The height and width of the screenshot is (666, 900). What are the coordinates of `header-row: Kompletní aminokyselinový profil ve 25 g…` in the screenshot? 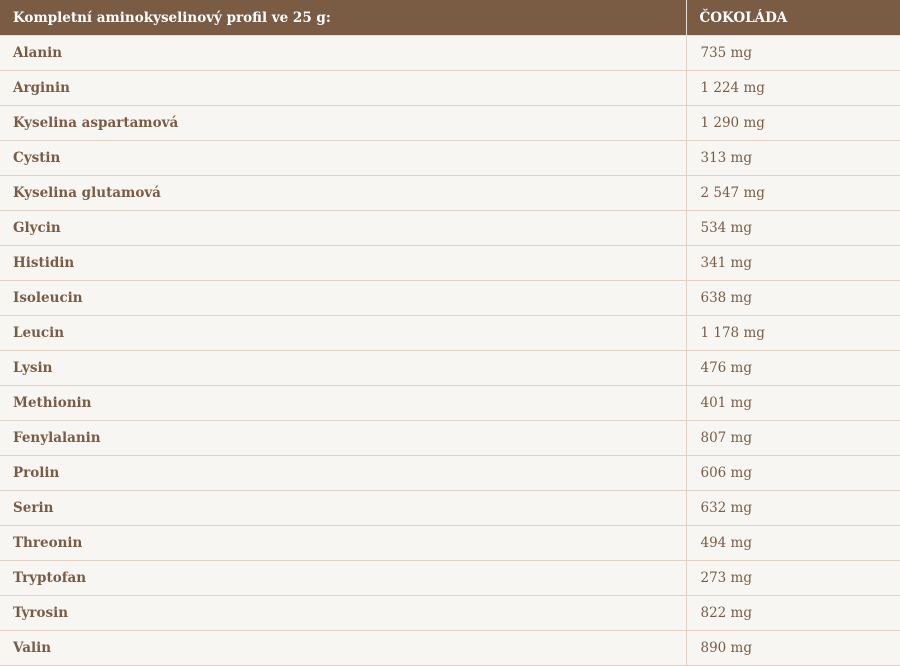 It's located at (450, 18).